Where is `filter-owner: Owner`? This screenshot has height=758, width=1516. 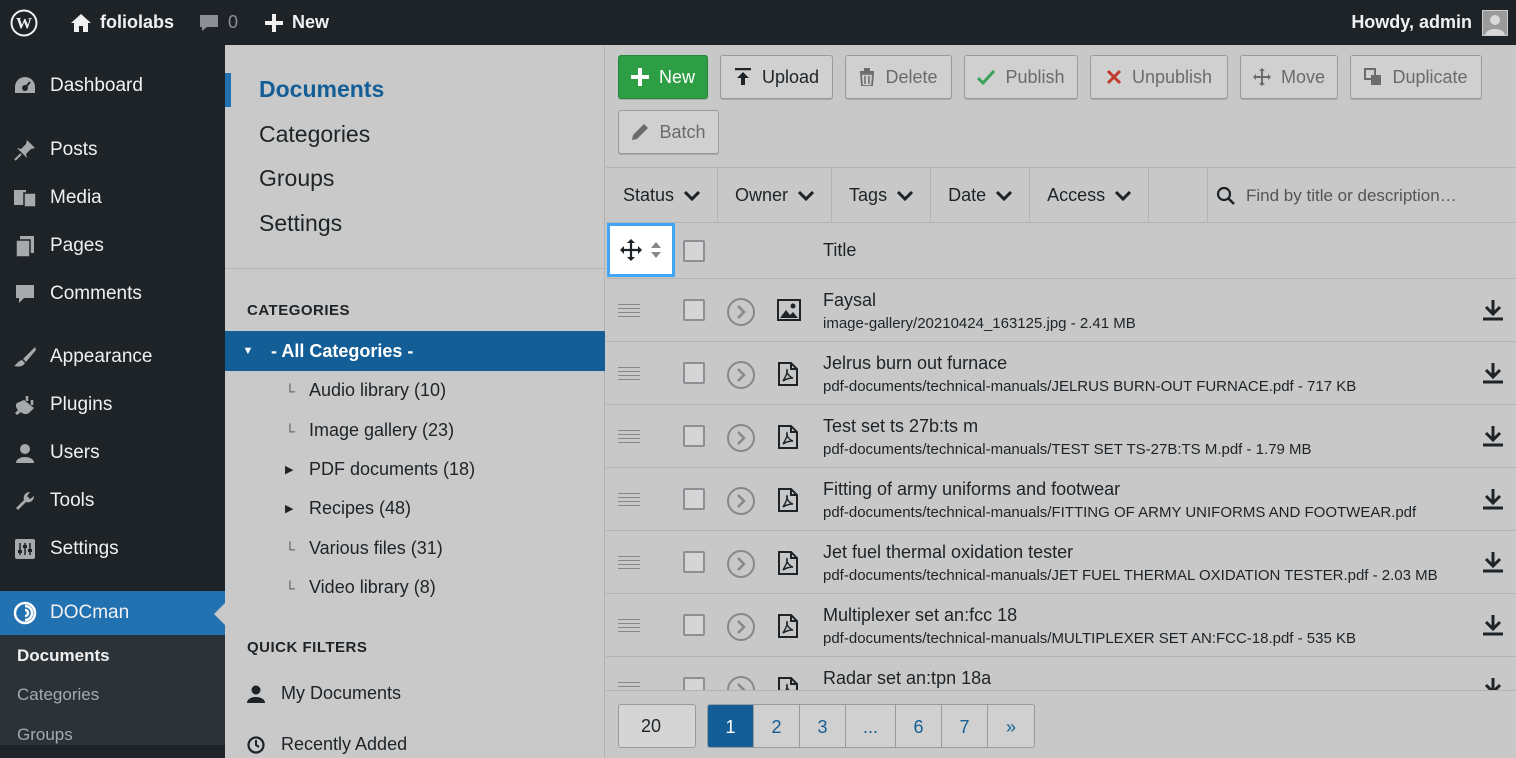
filter-owner: Owner is located at coordinates (775, 195).